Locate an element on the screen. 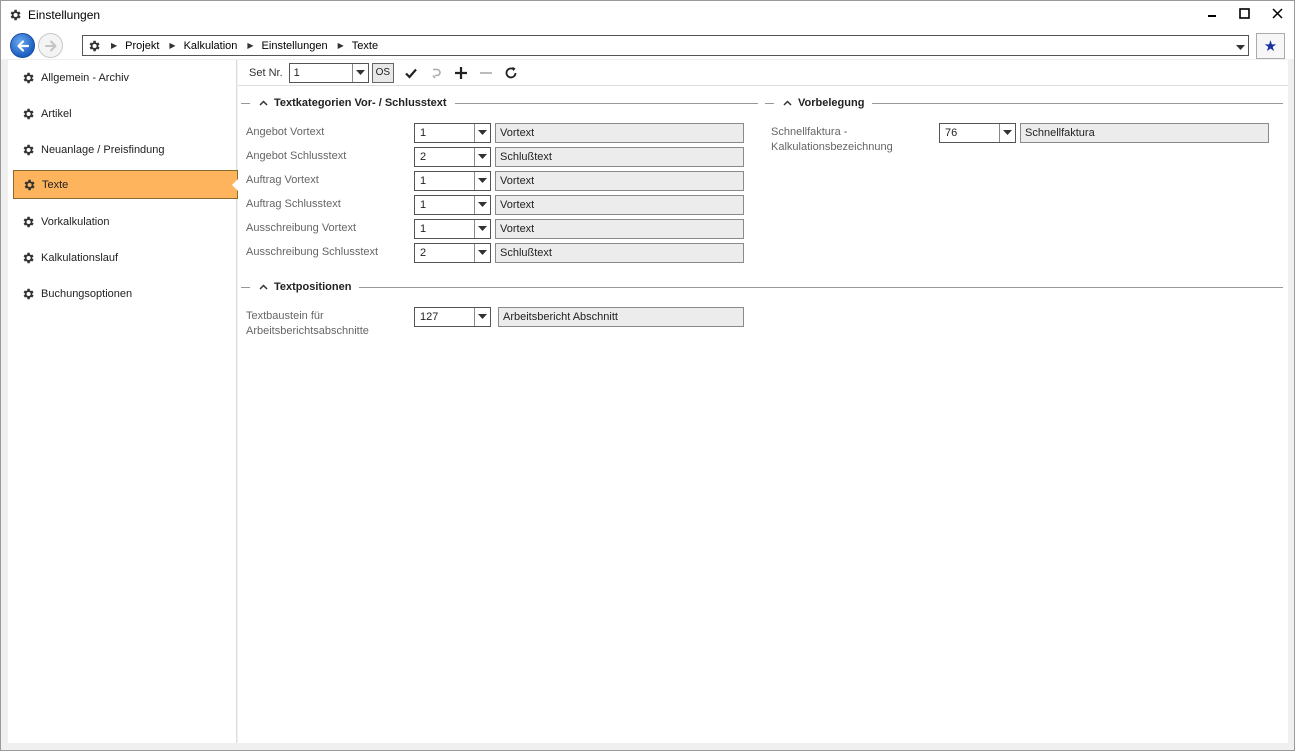 This screenshot has height=751, width=1295. sidebar-item-kalkulationslauf: Kalkulationslauf is located at coordinates (125, 257).